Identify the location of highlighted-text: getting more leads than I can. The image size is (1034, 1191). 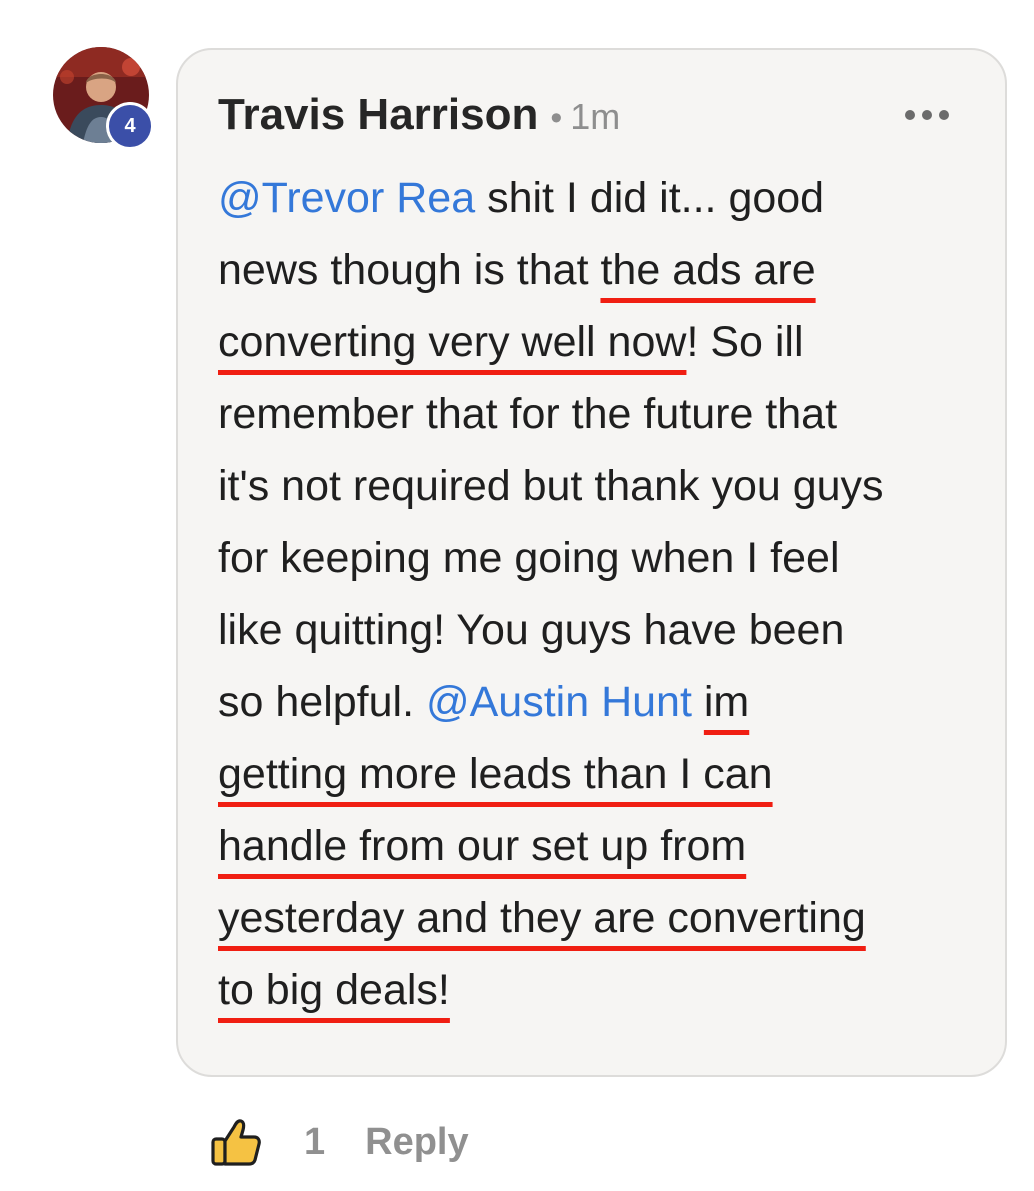
(495, 774).